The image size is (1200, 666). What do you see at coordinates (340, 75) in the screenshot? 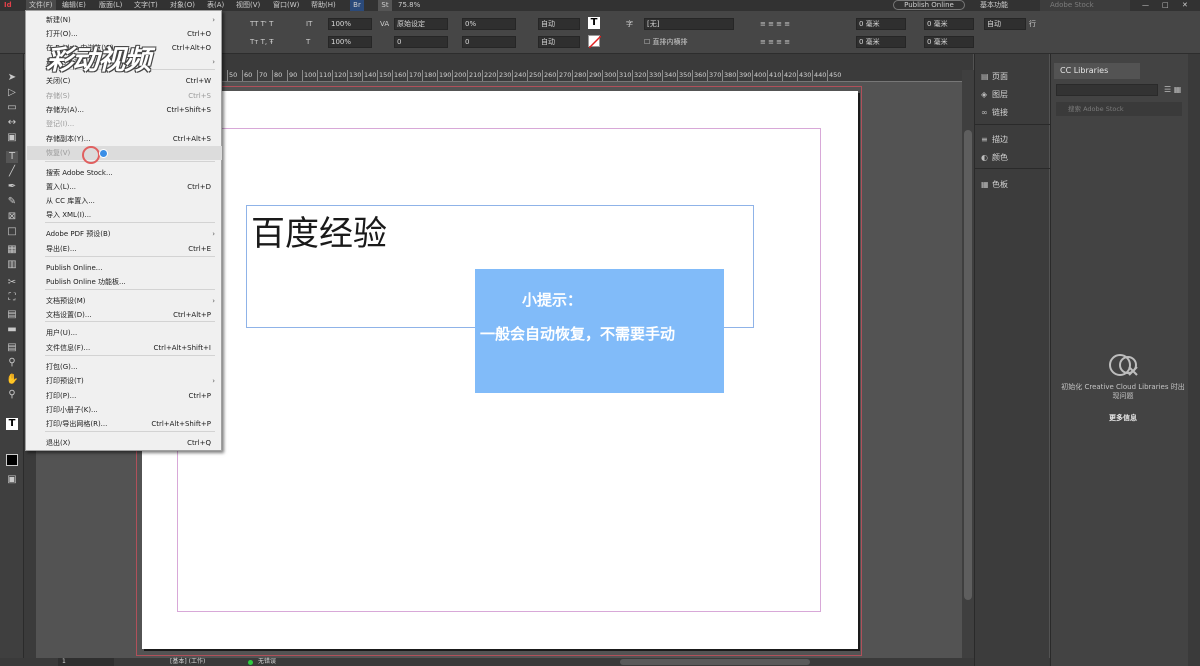
I see `ruler-tick-label: 120` at bounding box center [340, 75].